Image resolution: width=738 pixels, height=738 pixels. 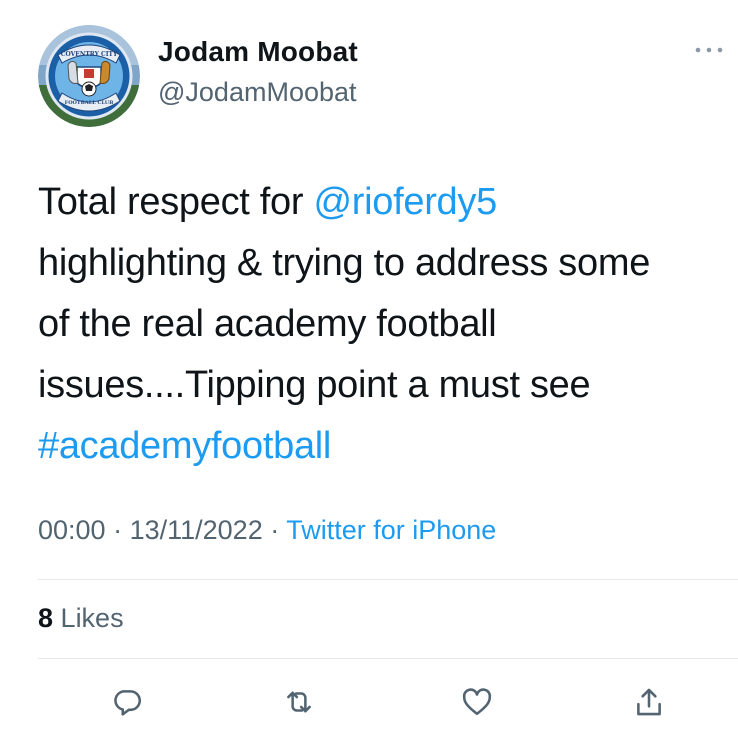 What do you see at coordinates (46, 618) in the screenshot?
I see `likes-count: 8` at bounding box center [46, 618].